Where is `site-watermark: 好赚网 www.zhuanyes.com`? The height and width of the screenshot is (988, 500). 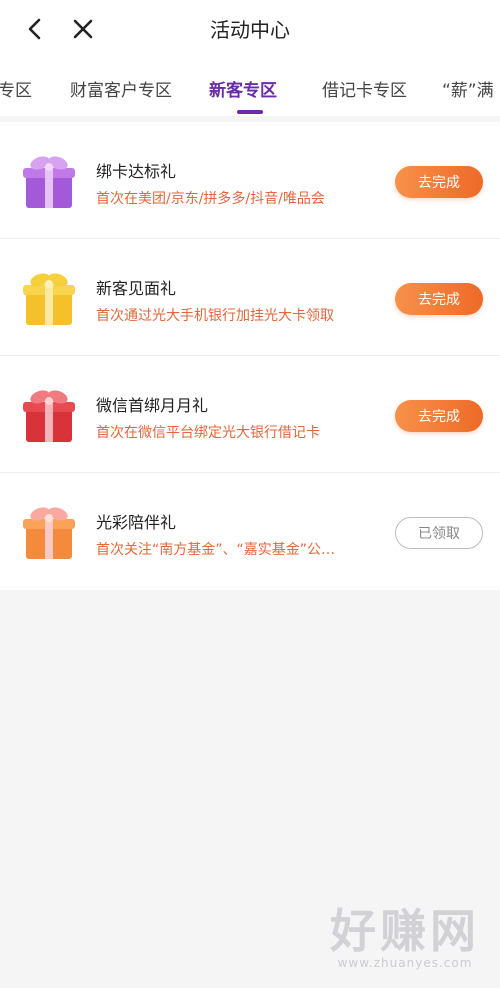
site-watermark: 好赚网 www.zhuanyes.com is located at coordinates (405, 939).